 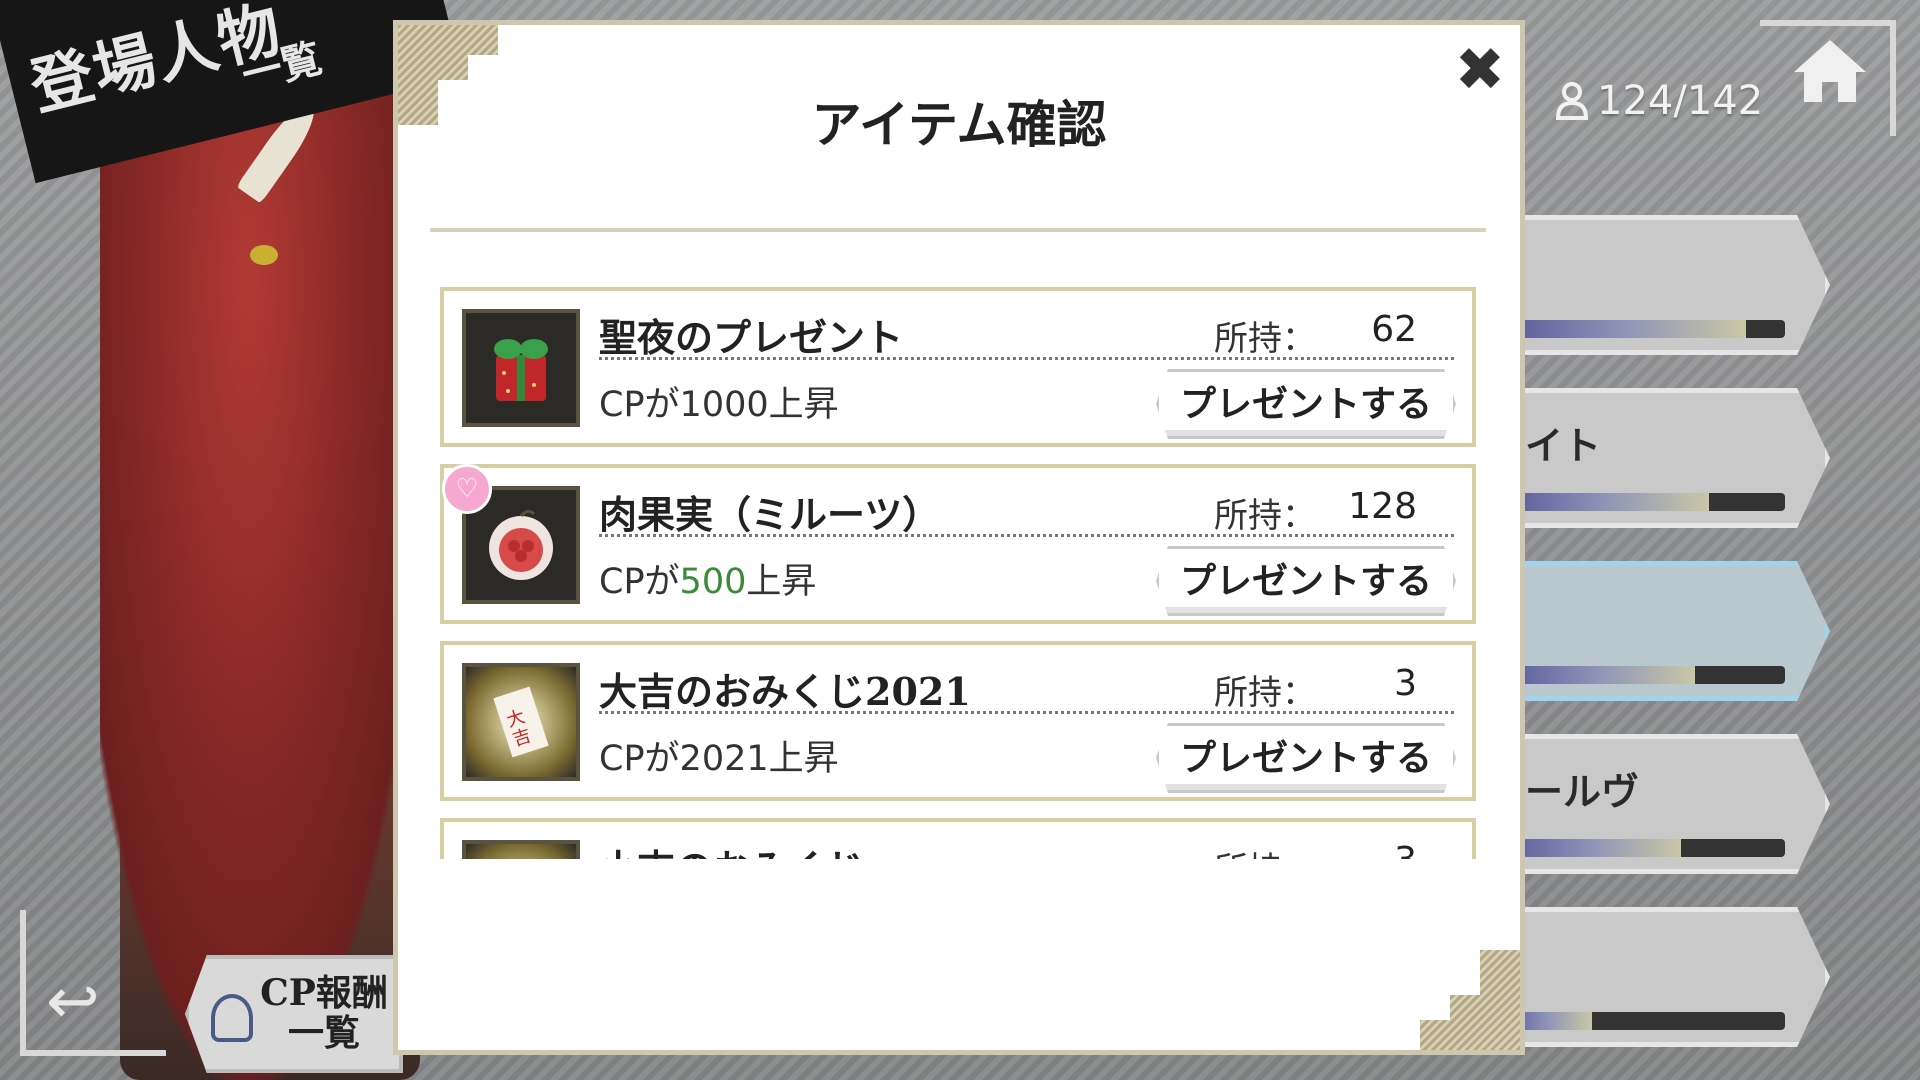 What do you see at coordinates (467, 489) in the screenshot?
I see `favorite-heart-icon: ♡` at bounding box center [467, 489].